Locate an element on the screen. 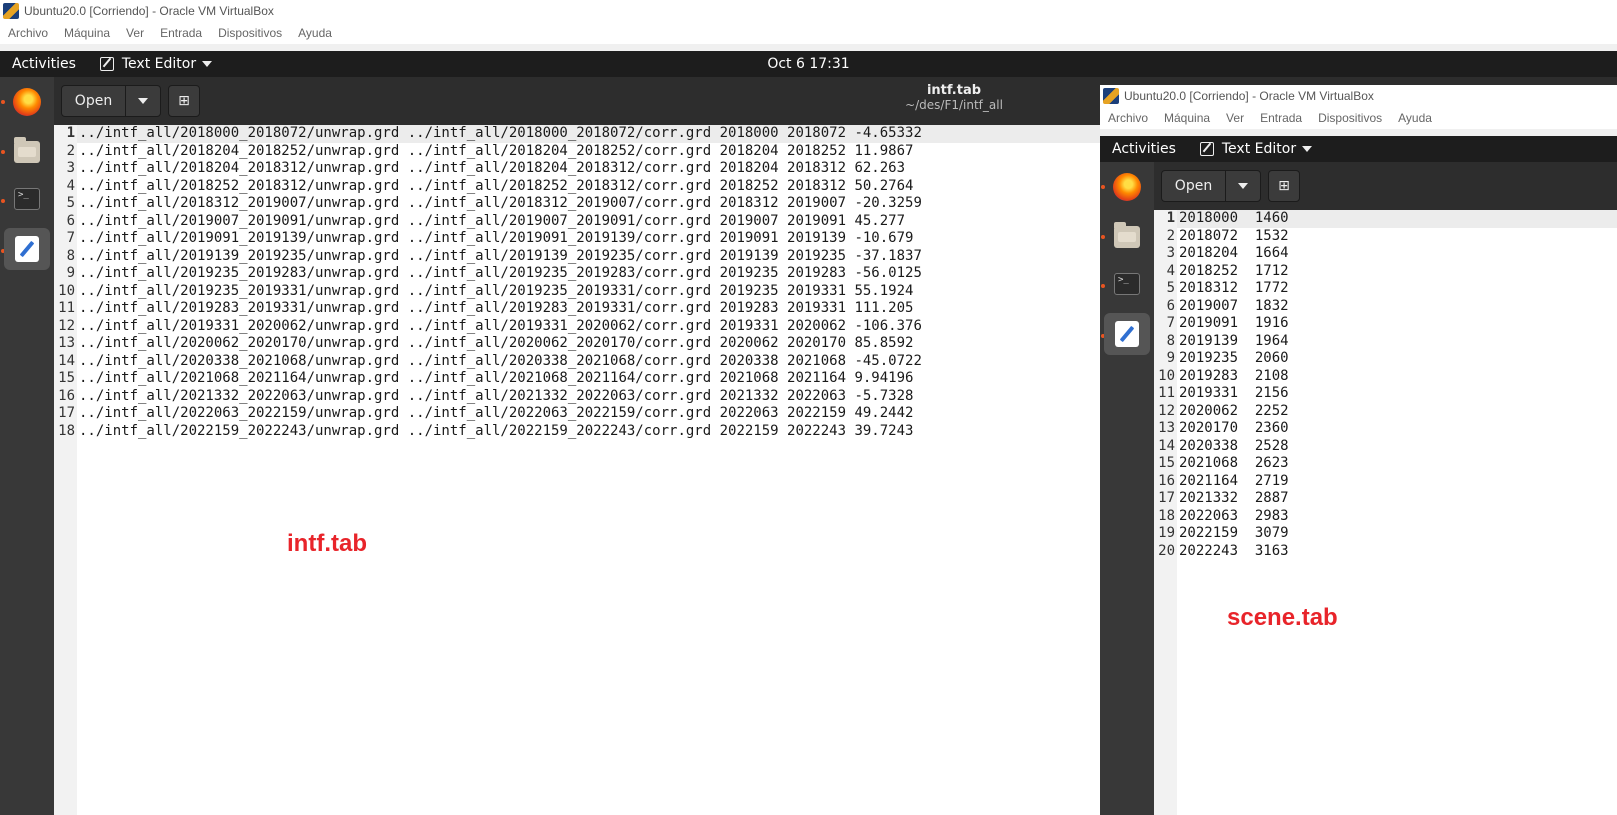  line-number: 18 is located at coordinates (1166, 515).